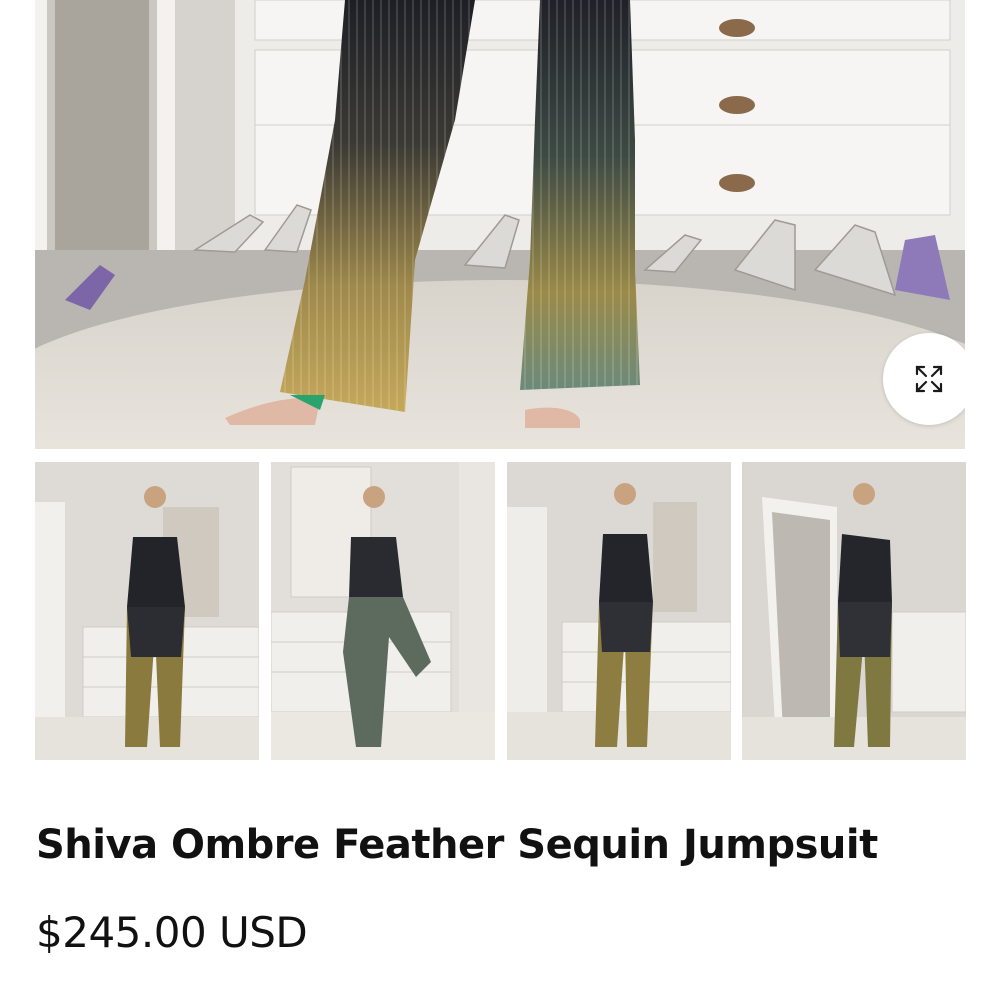 The height and width of the screenshot is (1000, 1000). Describe the element at coordinates (172, 932) in the screenshot. I see `product-price: $245.00 USD` at that location.